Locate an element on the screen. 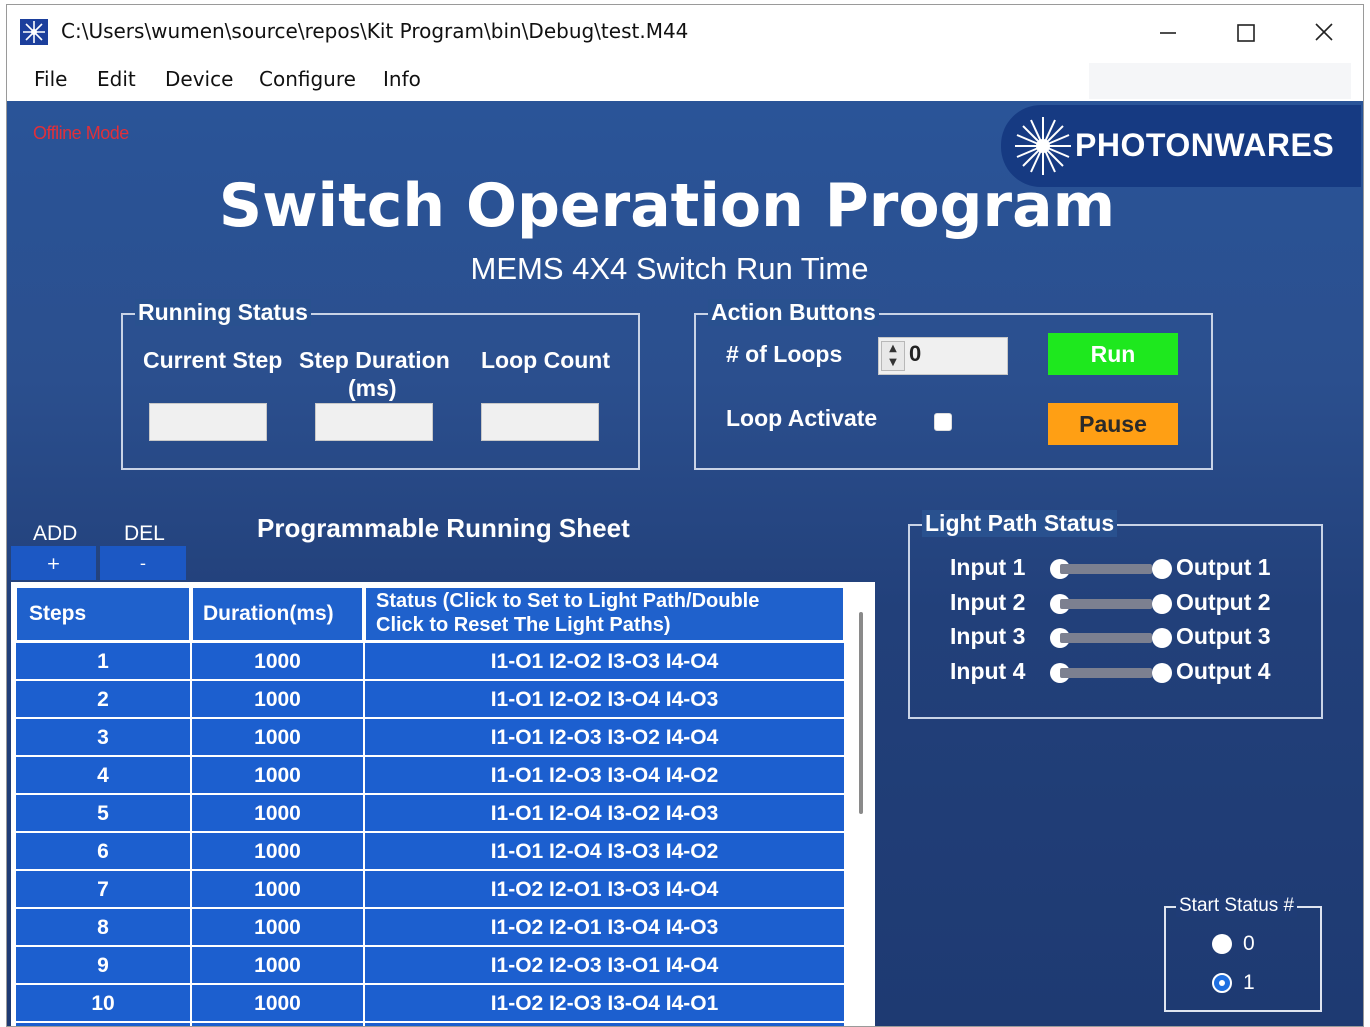  menu-device: Device is located at coordinates (199, 79).